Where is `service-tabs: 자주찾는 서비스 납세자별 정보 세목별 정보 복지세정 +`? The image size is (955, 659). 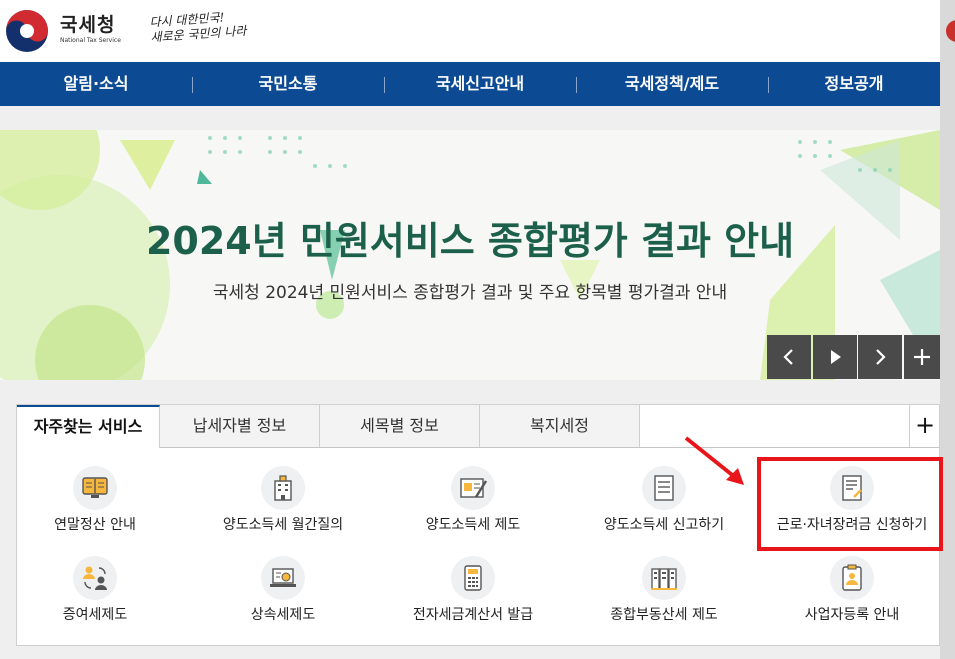 service-tabs: 자주찾는 서비스 납세자별 정보 세목별 정보 복지세정 + is located at coordinates (478, 426).